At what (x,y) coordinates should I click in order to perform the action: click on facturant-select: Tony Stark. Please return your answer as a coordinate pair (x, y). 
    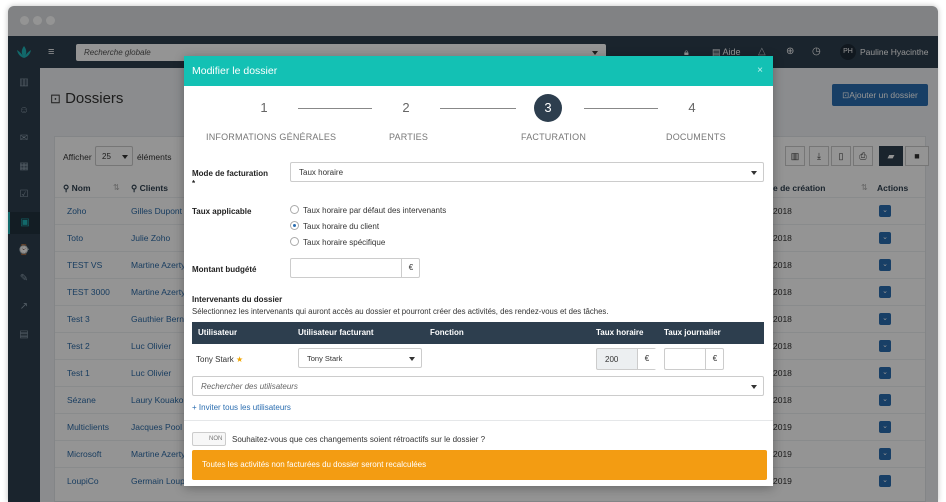
    Looking at the image, I should click on (360, 358).